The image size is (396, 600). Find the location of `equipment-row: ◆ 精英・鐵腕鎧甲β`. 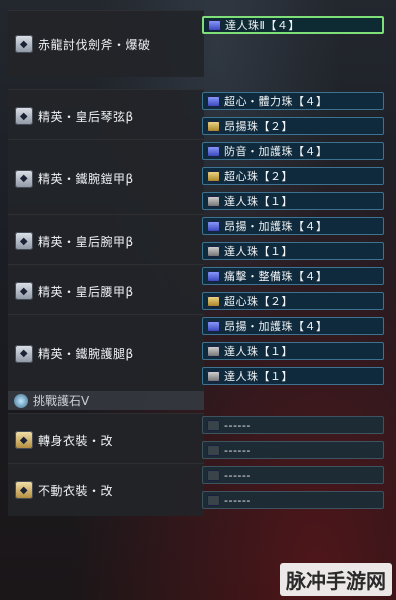

equipment-row: ◆ 精英・鐵腕鎧甲β is located at coordinates (106, 178).